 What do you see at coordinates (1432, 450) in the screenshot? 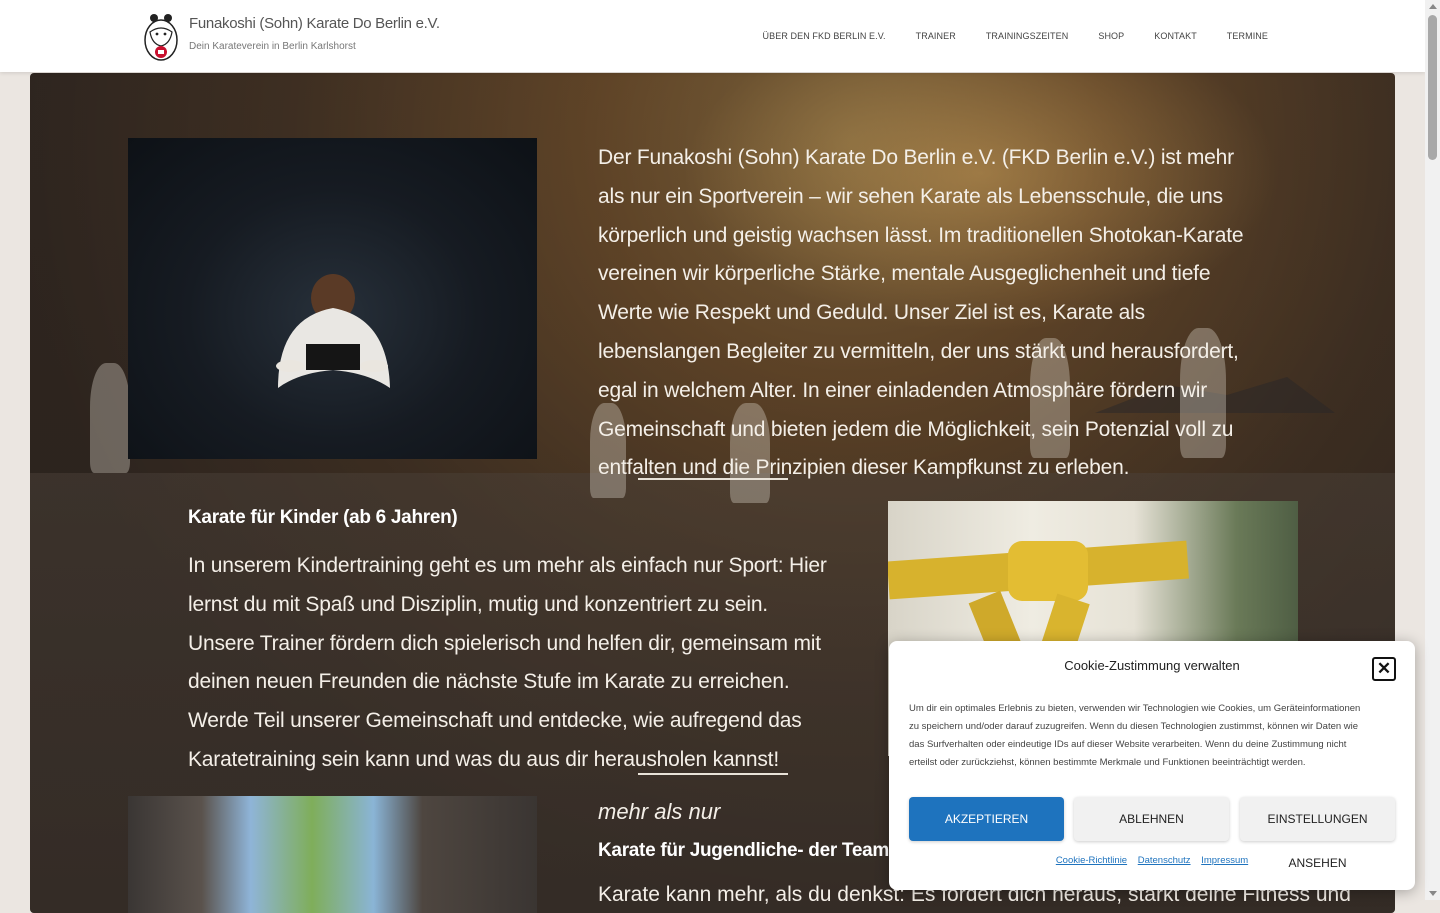
I see `page-scrollbar` at bounding box center [1432, 450].